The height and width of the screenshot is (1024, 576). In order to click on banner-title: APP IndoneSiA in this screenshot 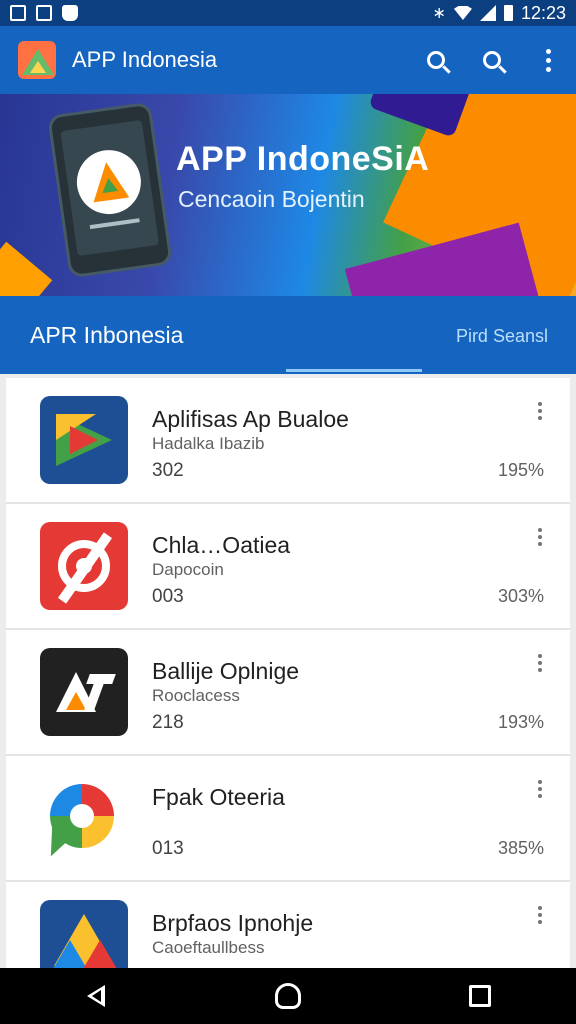, I will do `click(303, 159)`.